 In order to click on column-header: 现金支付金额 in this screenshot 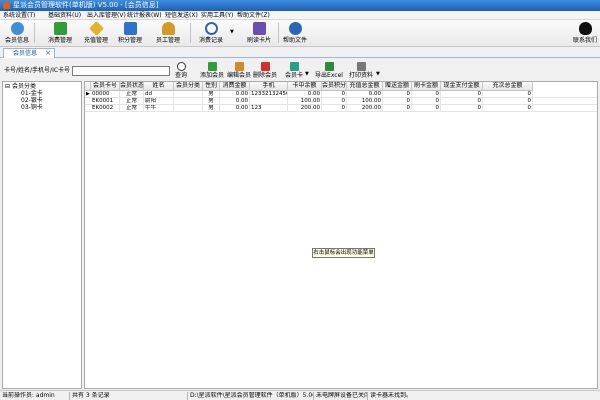, I will do `click(462, 86)`.